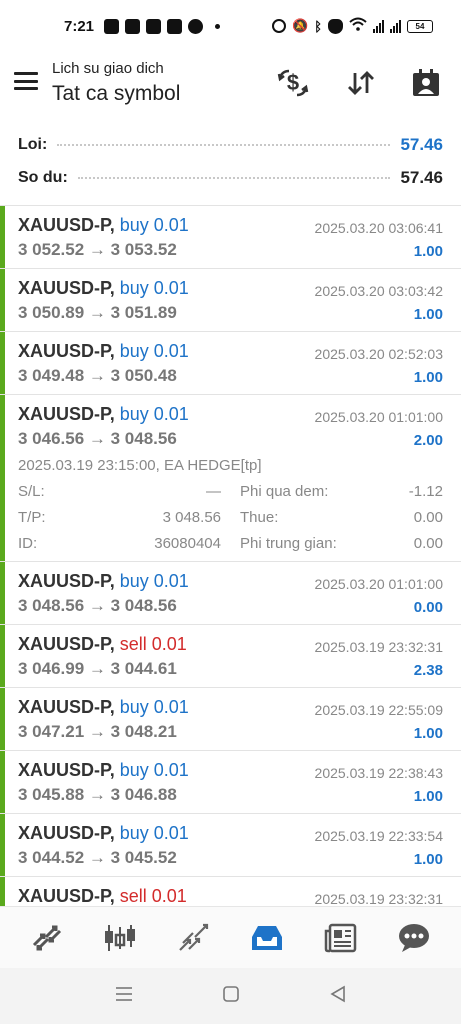 Image resolution: width=461 pixels, height=1024 pixels. I want to click on trade-prices: 3 050.89 → 3 051.89, so click(97, 312).